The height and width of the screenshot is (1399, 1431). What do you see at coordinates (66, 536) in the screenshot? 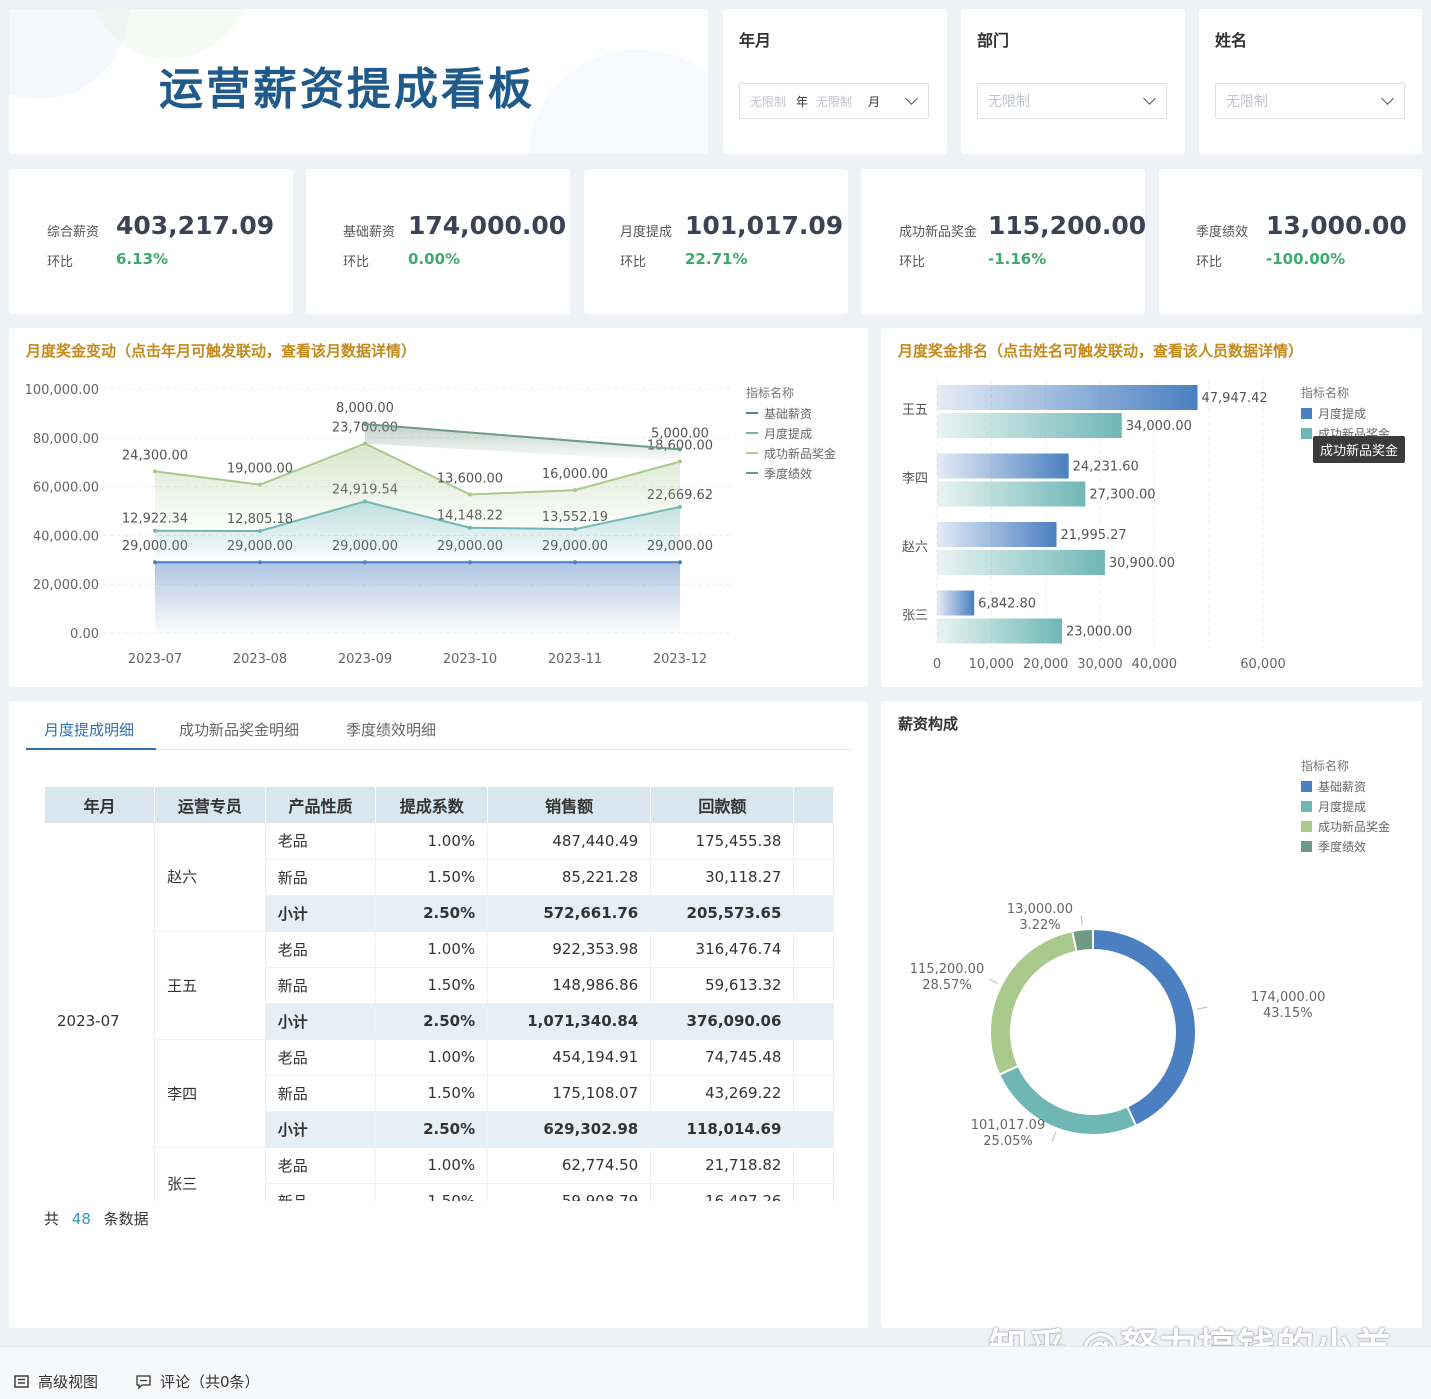
I see `y-tick-label: 40,000.00` at bounding box center [66, 536].